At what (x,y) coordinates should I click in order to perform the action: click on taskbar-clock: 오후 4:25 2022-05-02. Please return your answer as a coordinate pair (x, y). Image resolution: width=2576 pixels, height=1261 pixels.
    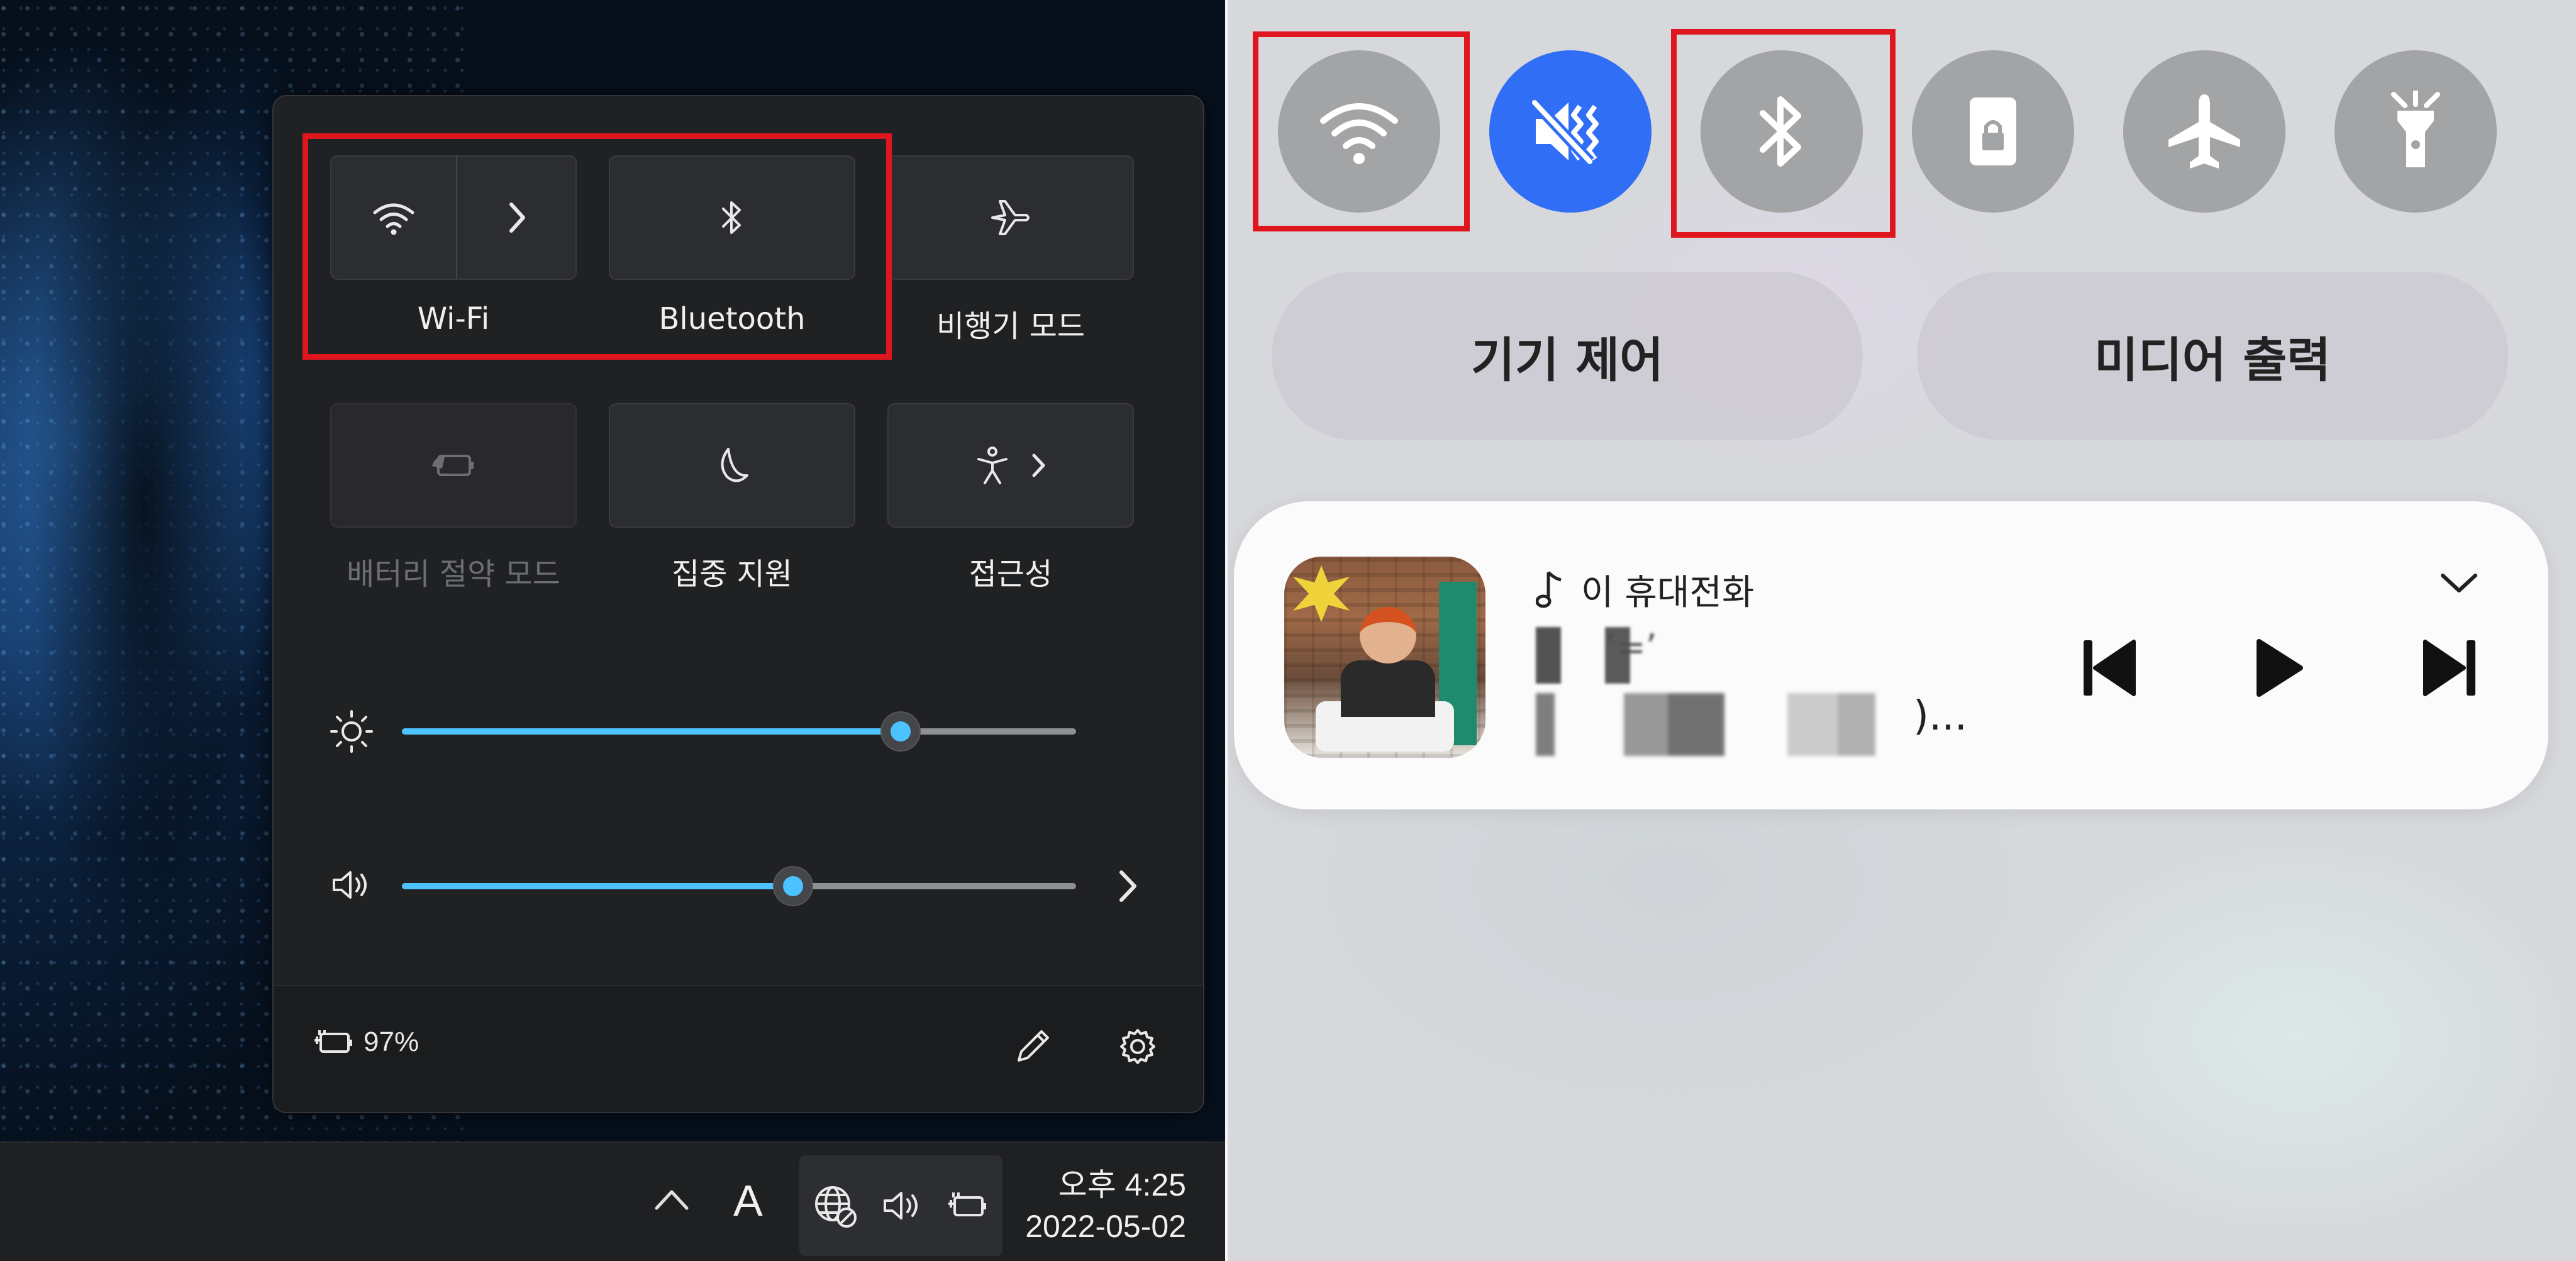
    Looking at the image, I should click on (1105, 1205).